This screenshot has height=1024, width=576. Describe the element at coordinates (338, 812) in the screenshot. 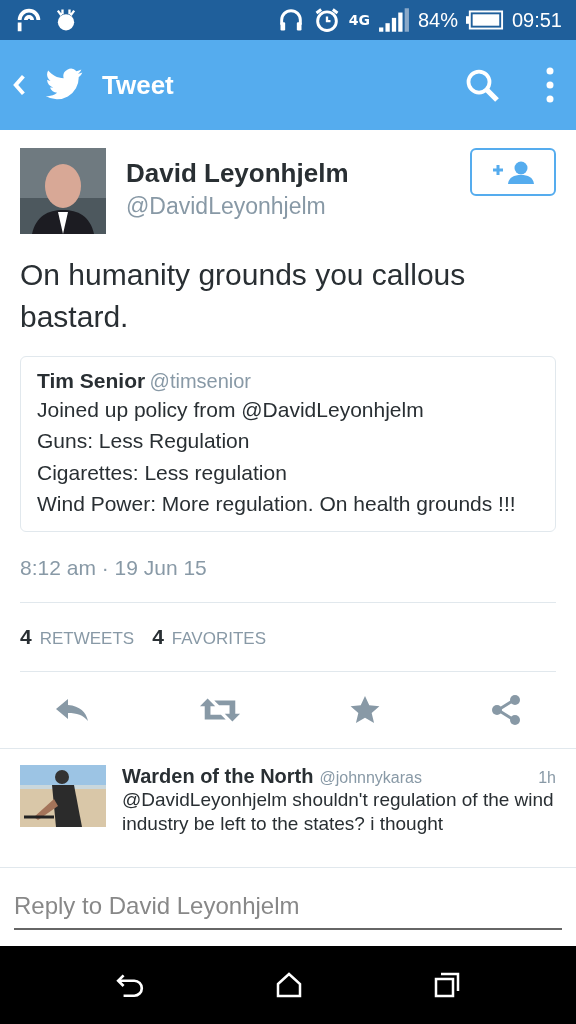

I see `reply-text: @DavidLeyonhjelm shouldn't regulation of the wind industry be left to the states? i thought` at that location.